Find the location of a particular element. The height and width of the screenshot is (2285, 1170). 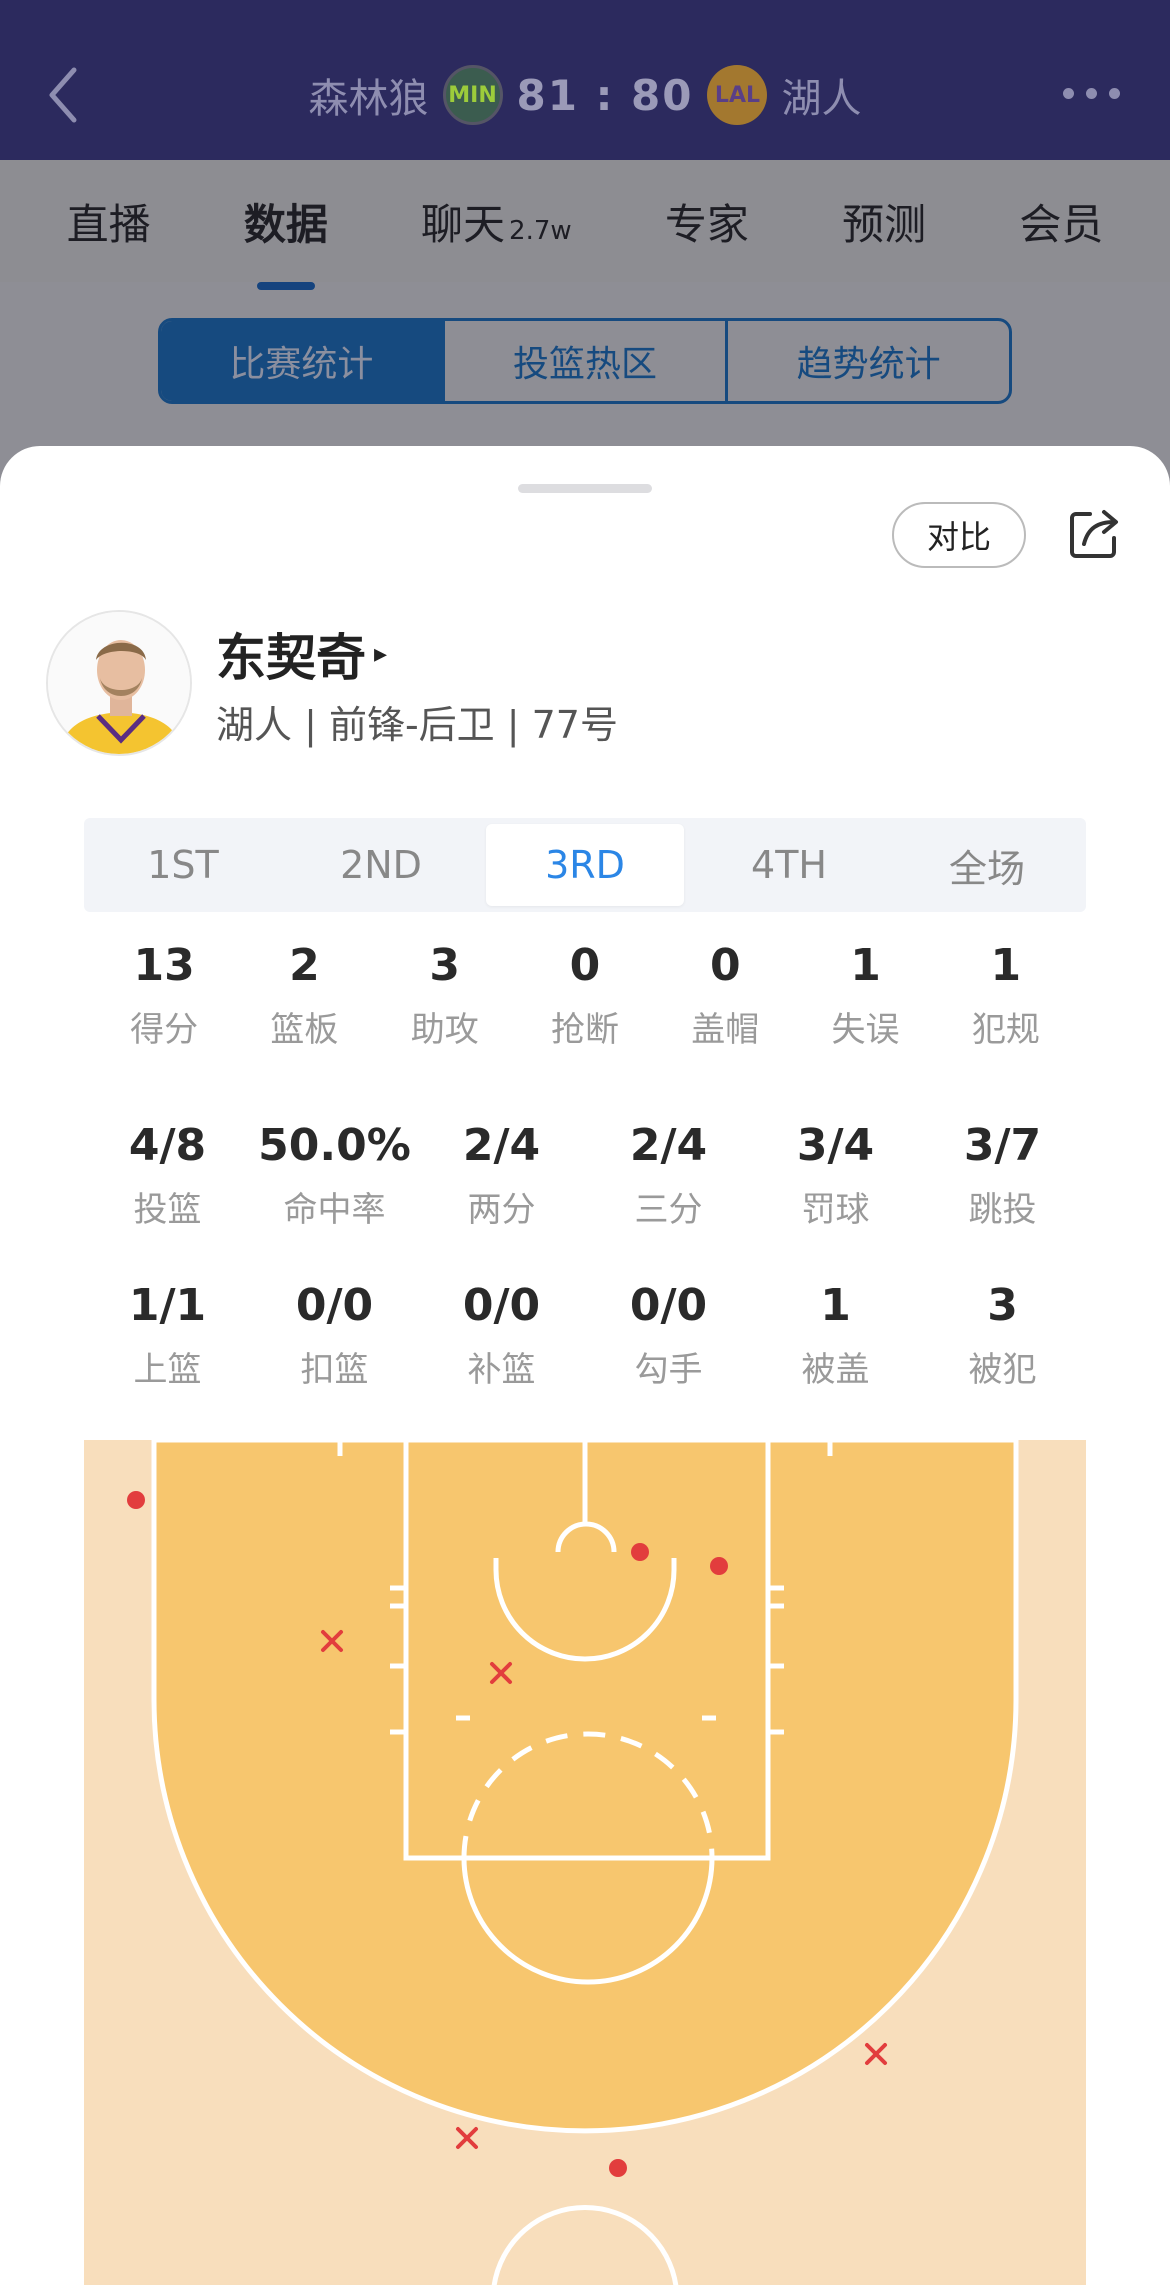

sheet-grabber is located at coordinates (585, 488).